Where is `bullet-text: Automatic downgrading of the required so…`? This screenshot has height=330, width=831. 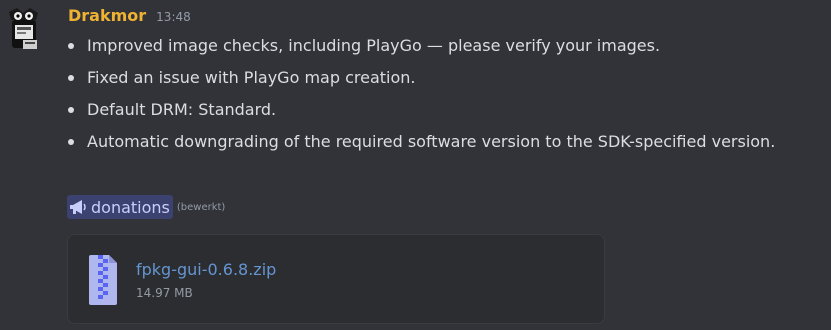
bullet-text: Automatic downgrading of the required so… is located at coordinates (431, 141).